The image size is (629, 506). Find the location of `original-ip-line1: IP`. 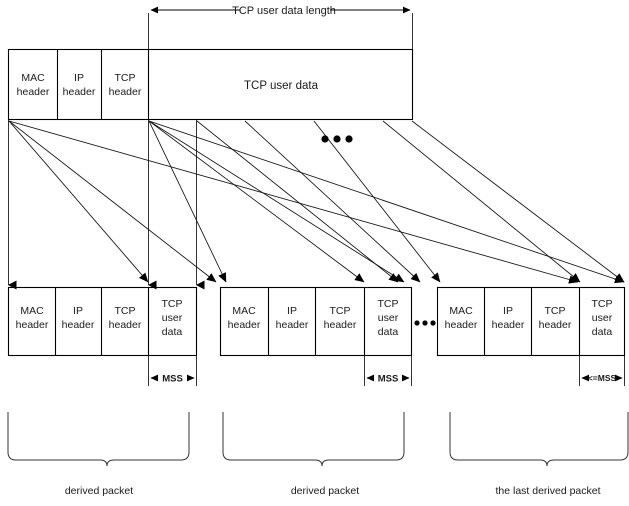

original-ip-line1: IP is located at coordinates (79, 78).